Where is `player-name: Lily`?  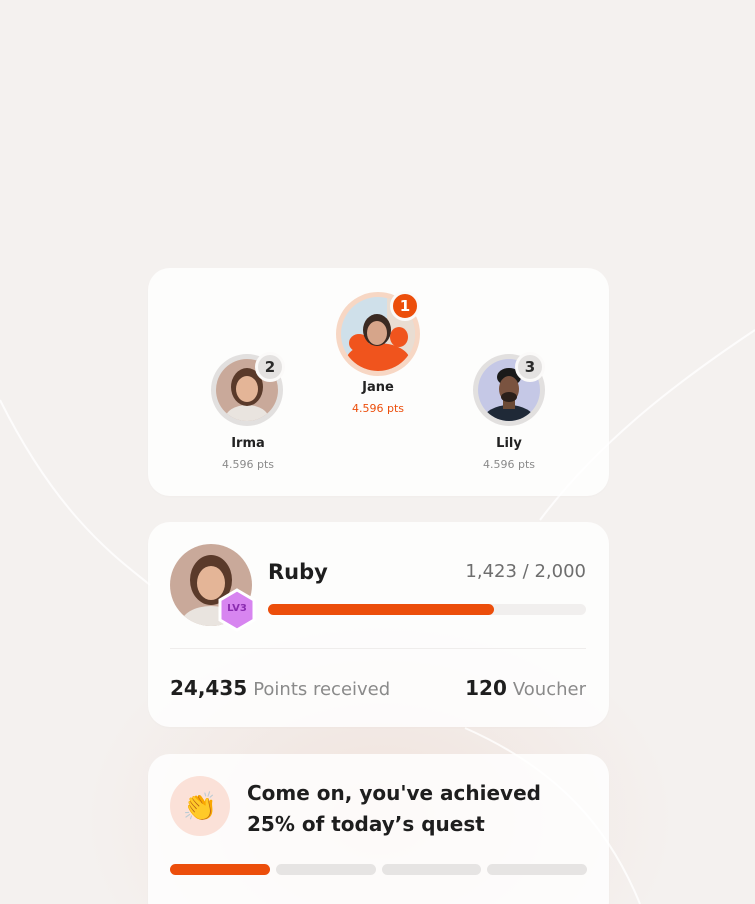 player-name: Lily is located at coordinates (509, 443).